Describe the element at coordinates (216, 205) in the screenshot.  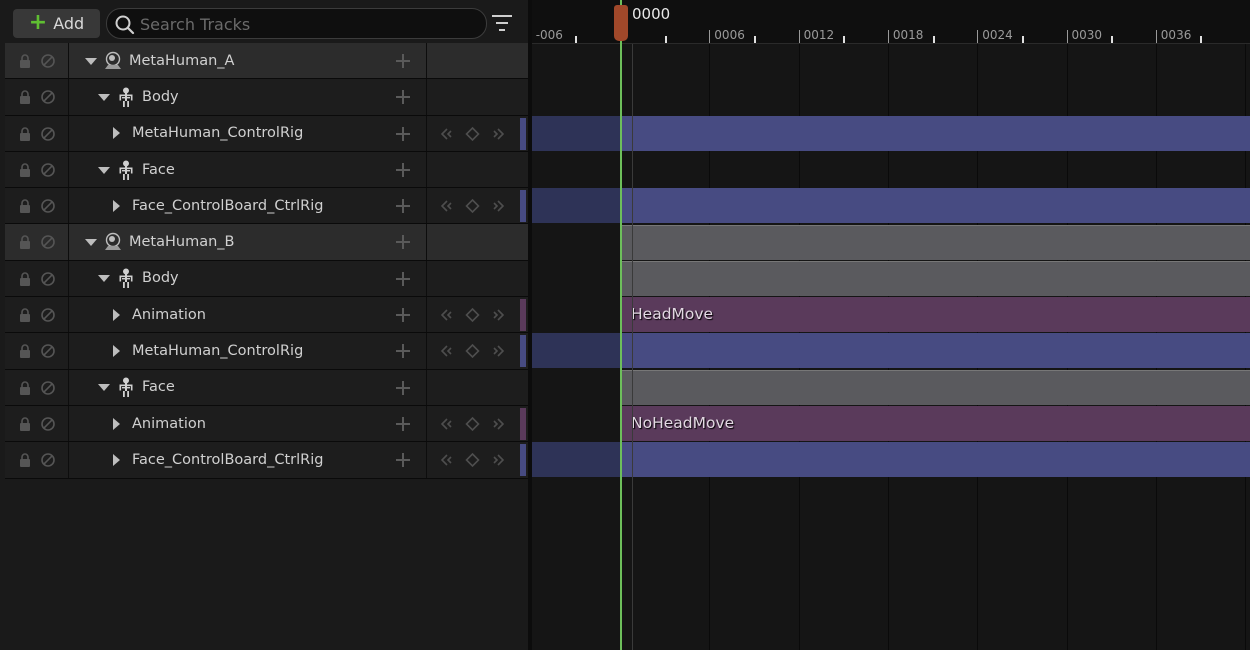
I see `track-name: Face_ControlBoard_CtrlRig` at that location.